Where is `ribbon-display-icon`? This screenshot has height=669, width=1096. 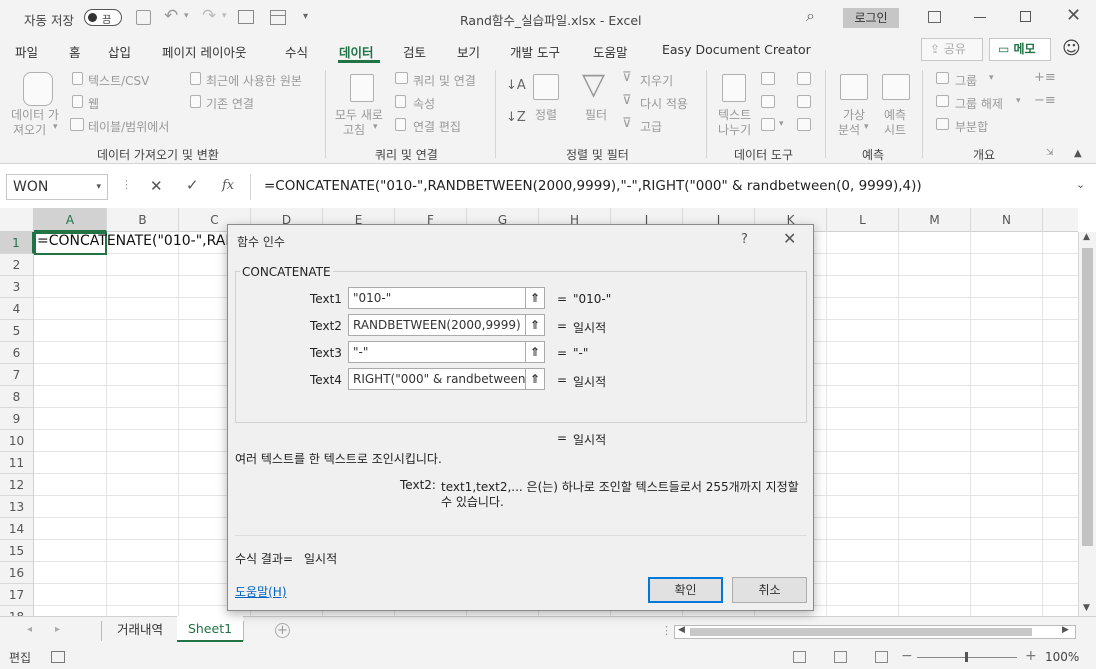
ribbon-display-icon is located at coordinates (934, 17).